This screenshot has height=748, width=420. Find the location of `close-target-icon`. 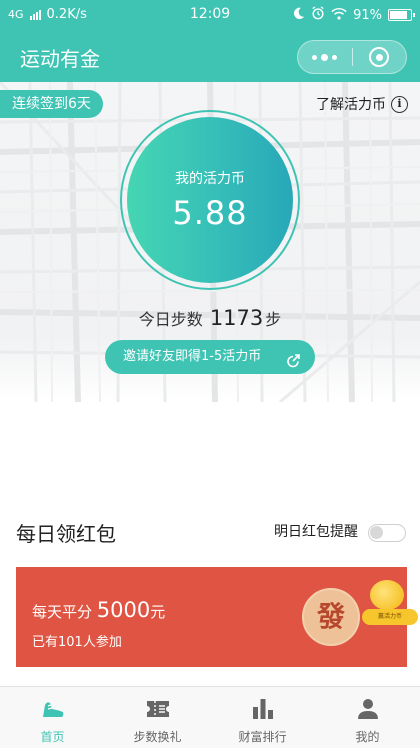

close-target-icon is located at coordinates (379, 57).